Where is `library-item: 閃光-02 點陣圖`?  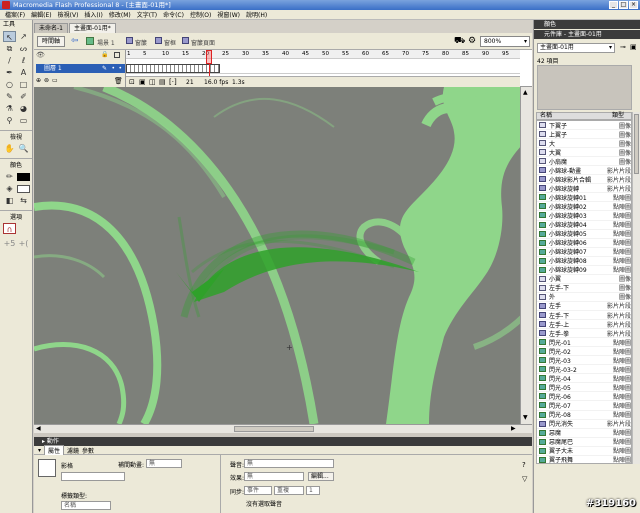 library-item: 閃光-02 點陣圖 is located at coordinates (584, 352).